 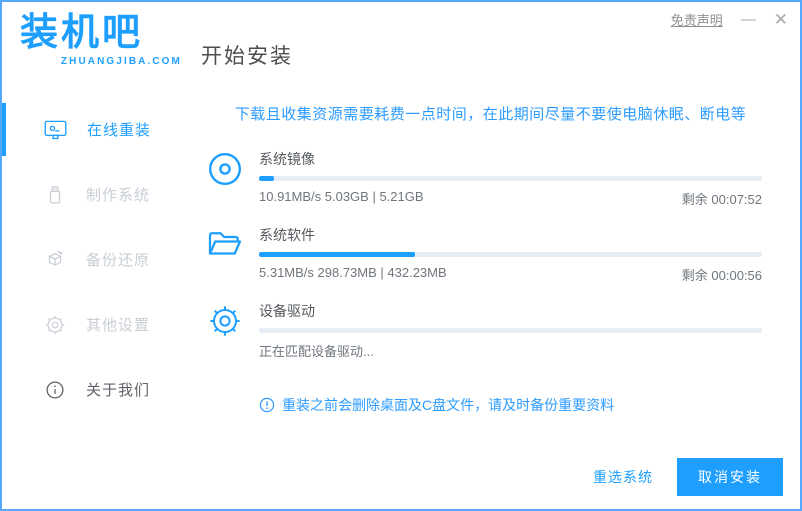 I want to click on task-stats: 5.31MB/s 298.73MB | 432.23MB, so click(x=353, y=272).